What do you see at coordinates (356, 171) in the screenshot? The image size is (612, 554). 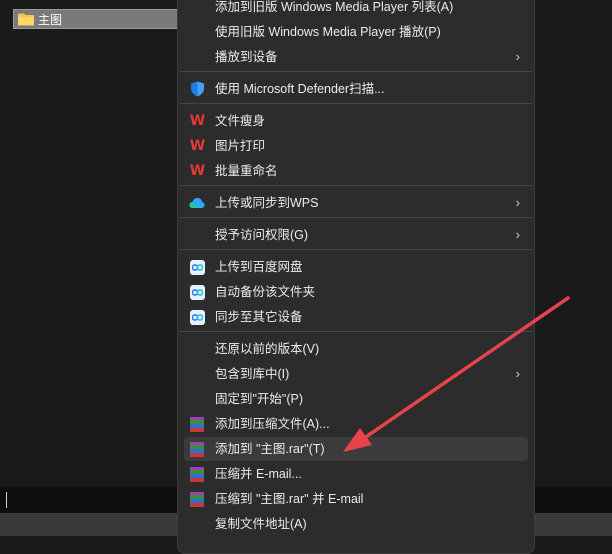 I see `menu-item-batch-rename: W 批量重命名` at bounding box center [356, 171].